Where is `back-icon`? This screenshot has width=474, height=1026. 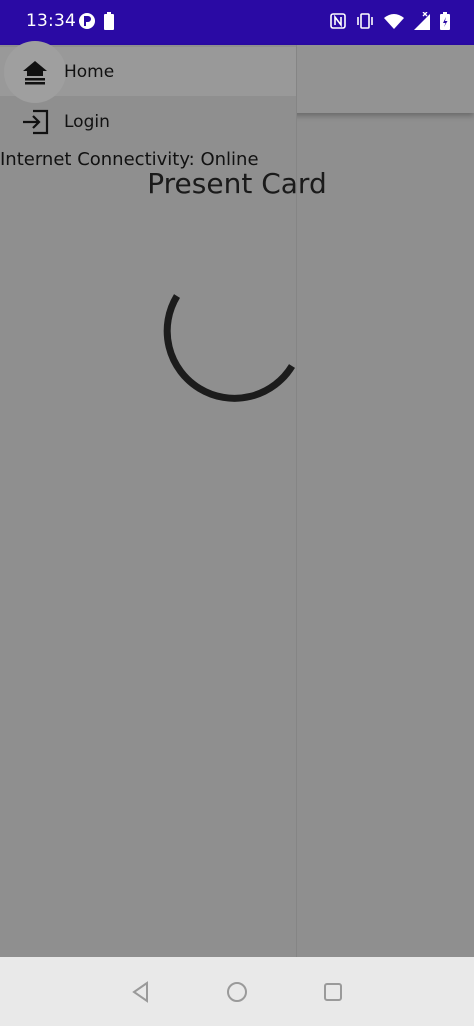
back-icon is located at coordinates (140, 992).